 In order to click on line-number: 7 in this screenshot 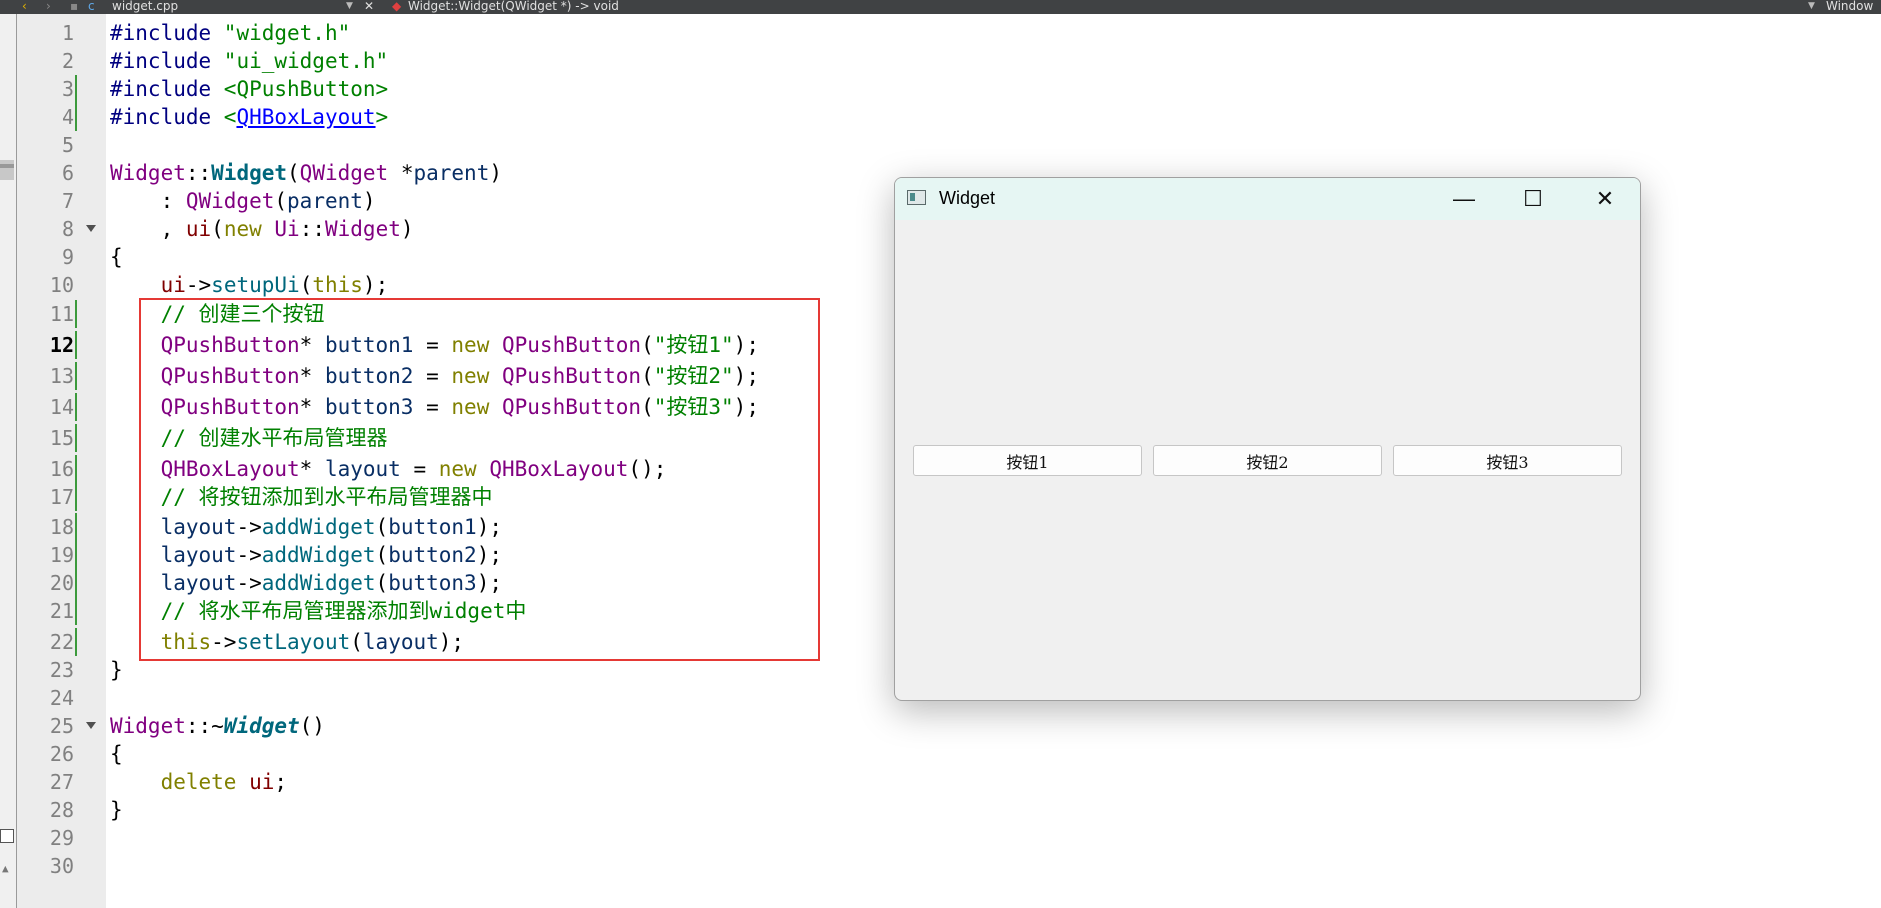, I will do `click(67, 201)`.